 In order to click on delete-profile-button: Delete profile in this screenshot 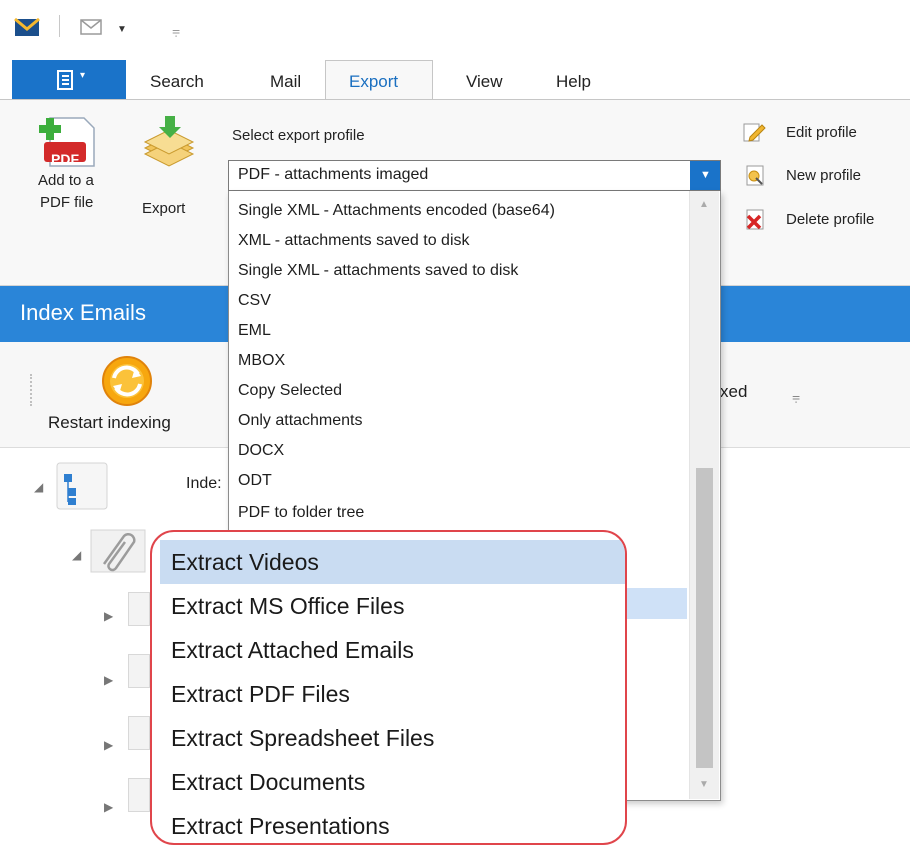, I will do `click(826, 220)`.